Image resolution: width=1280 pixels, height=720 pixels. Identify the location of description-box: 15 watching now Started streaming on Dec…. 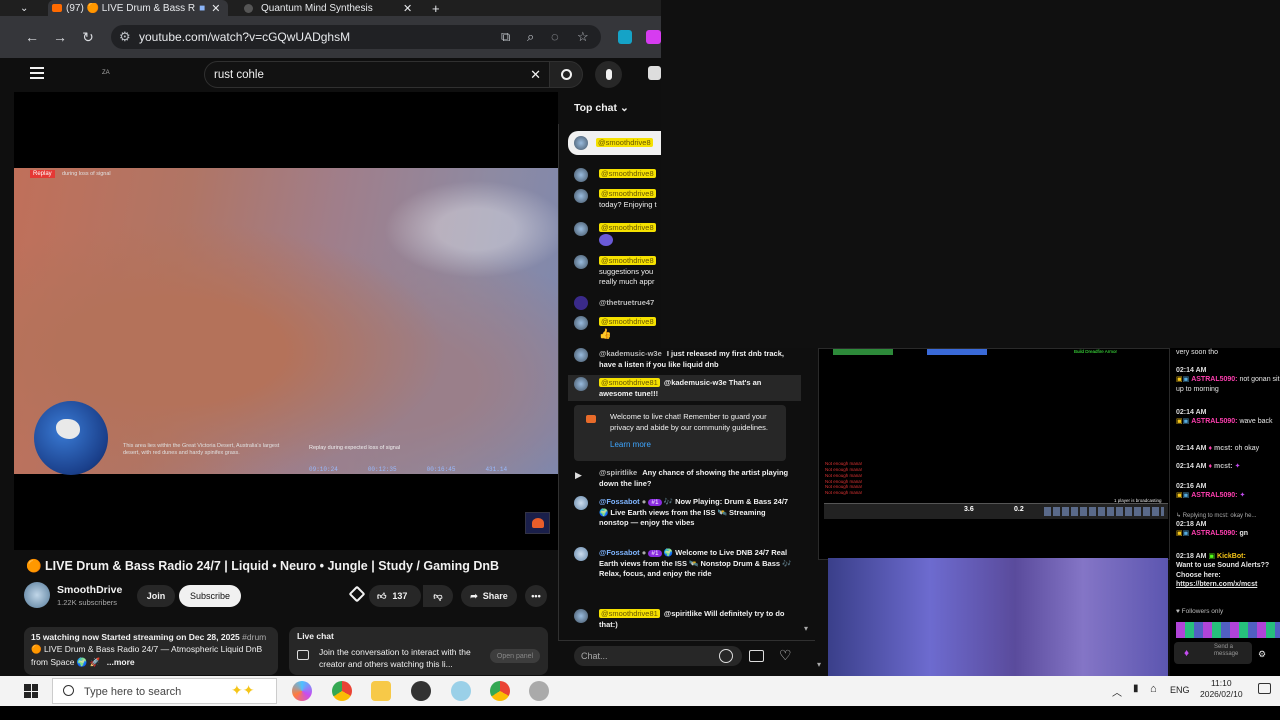
(151, 651).